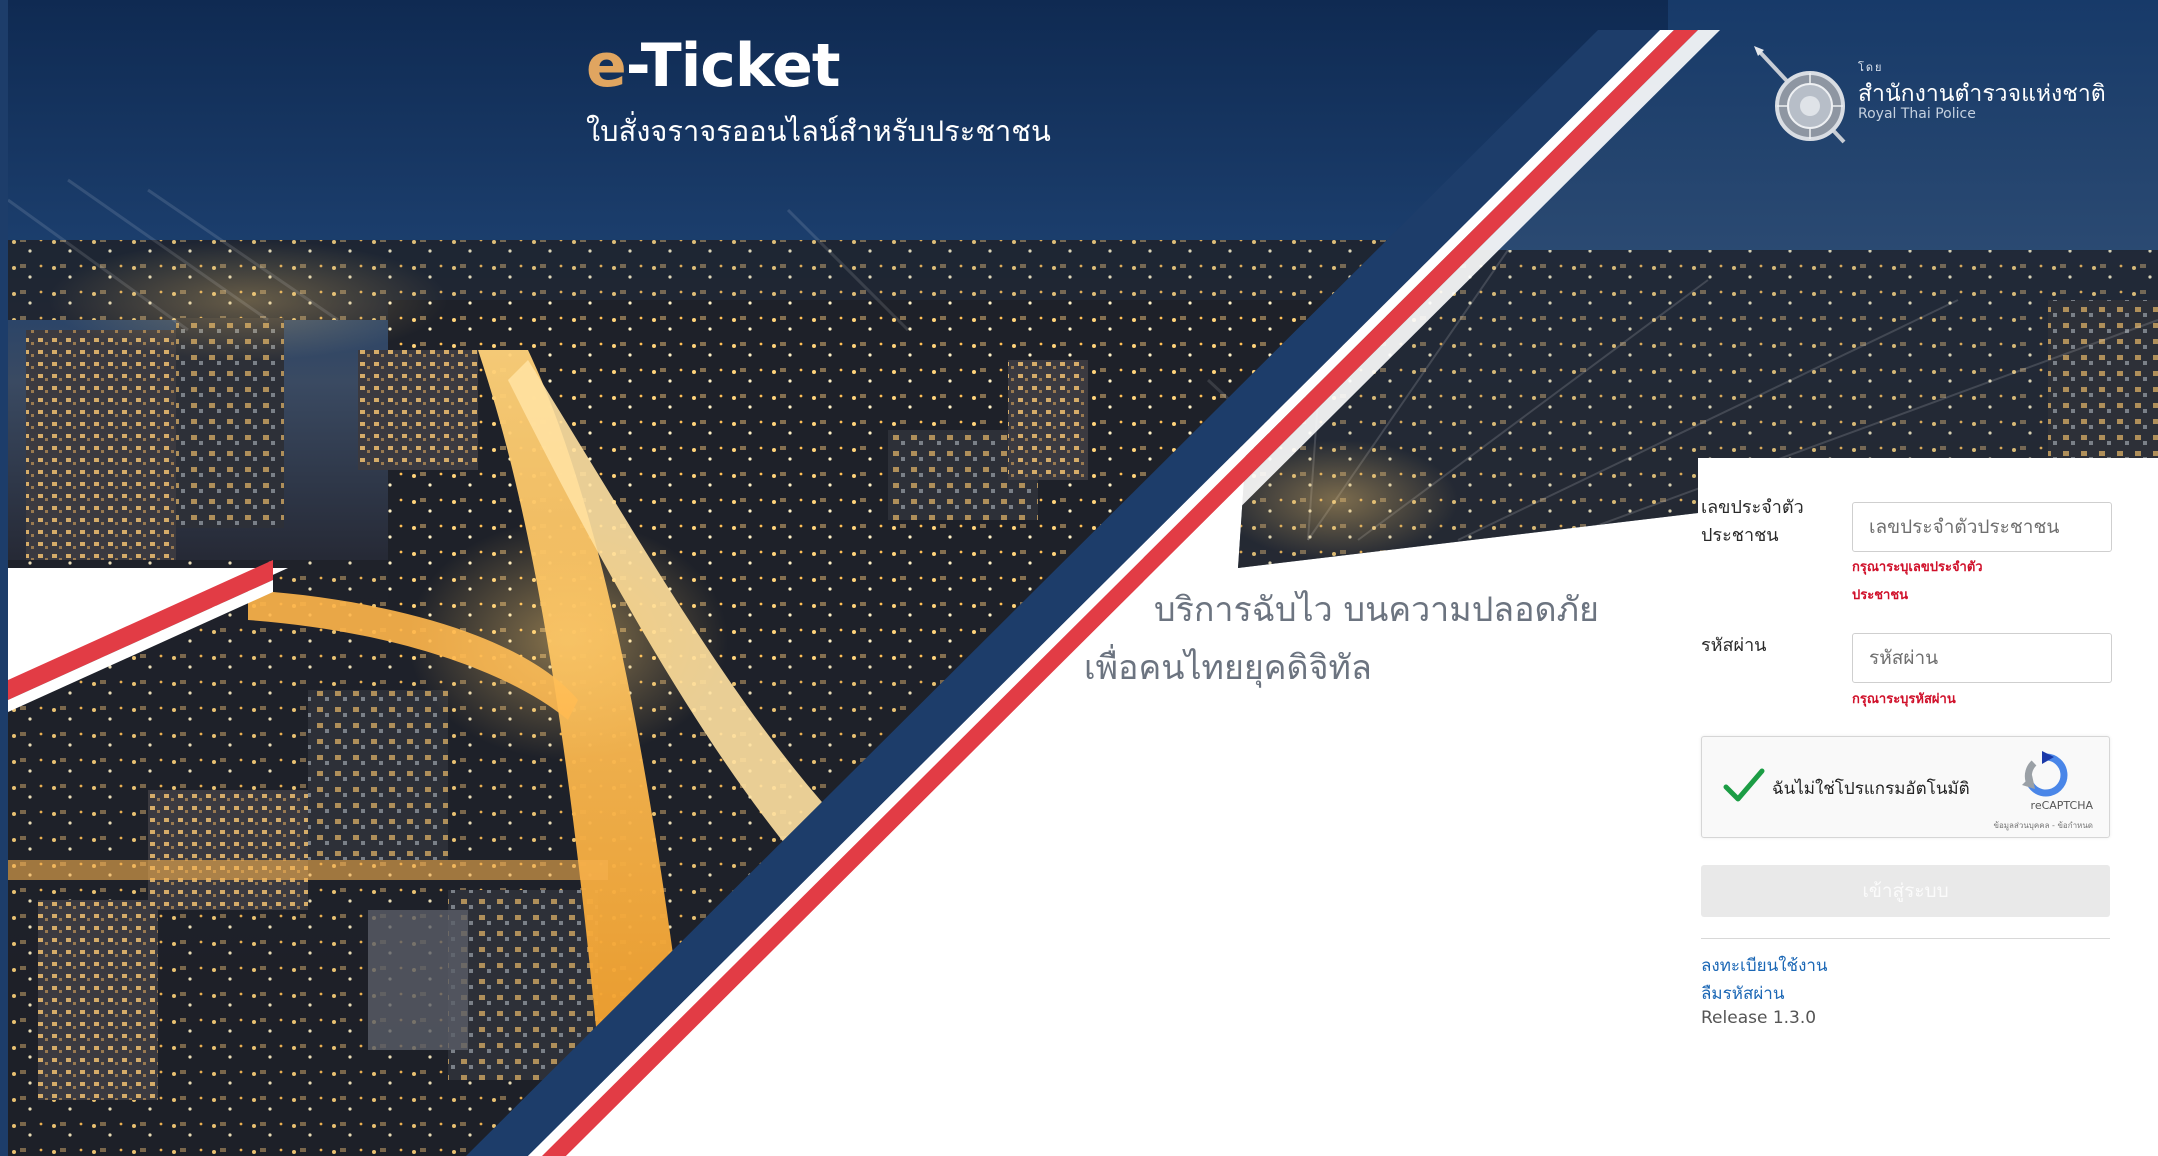  Describe the element at coordinates (1740, 535) in the screenshot. I see `citizen-id-label-line2: ประชาชน` at that location.